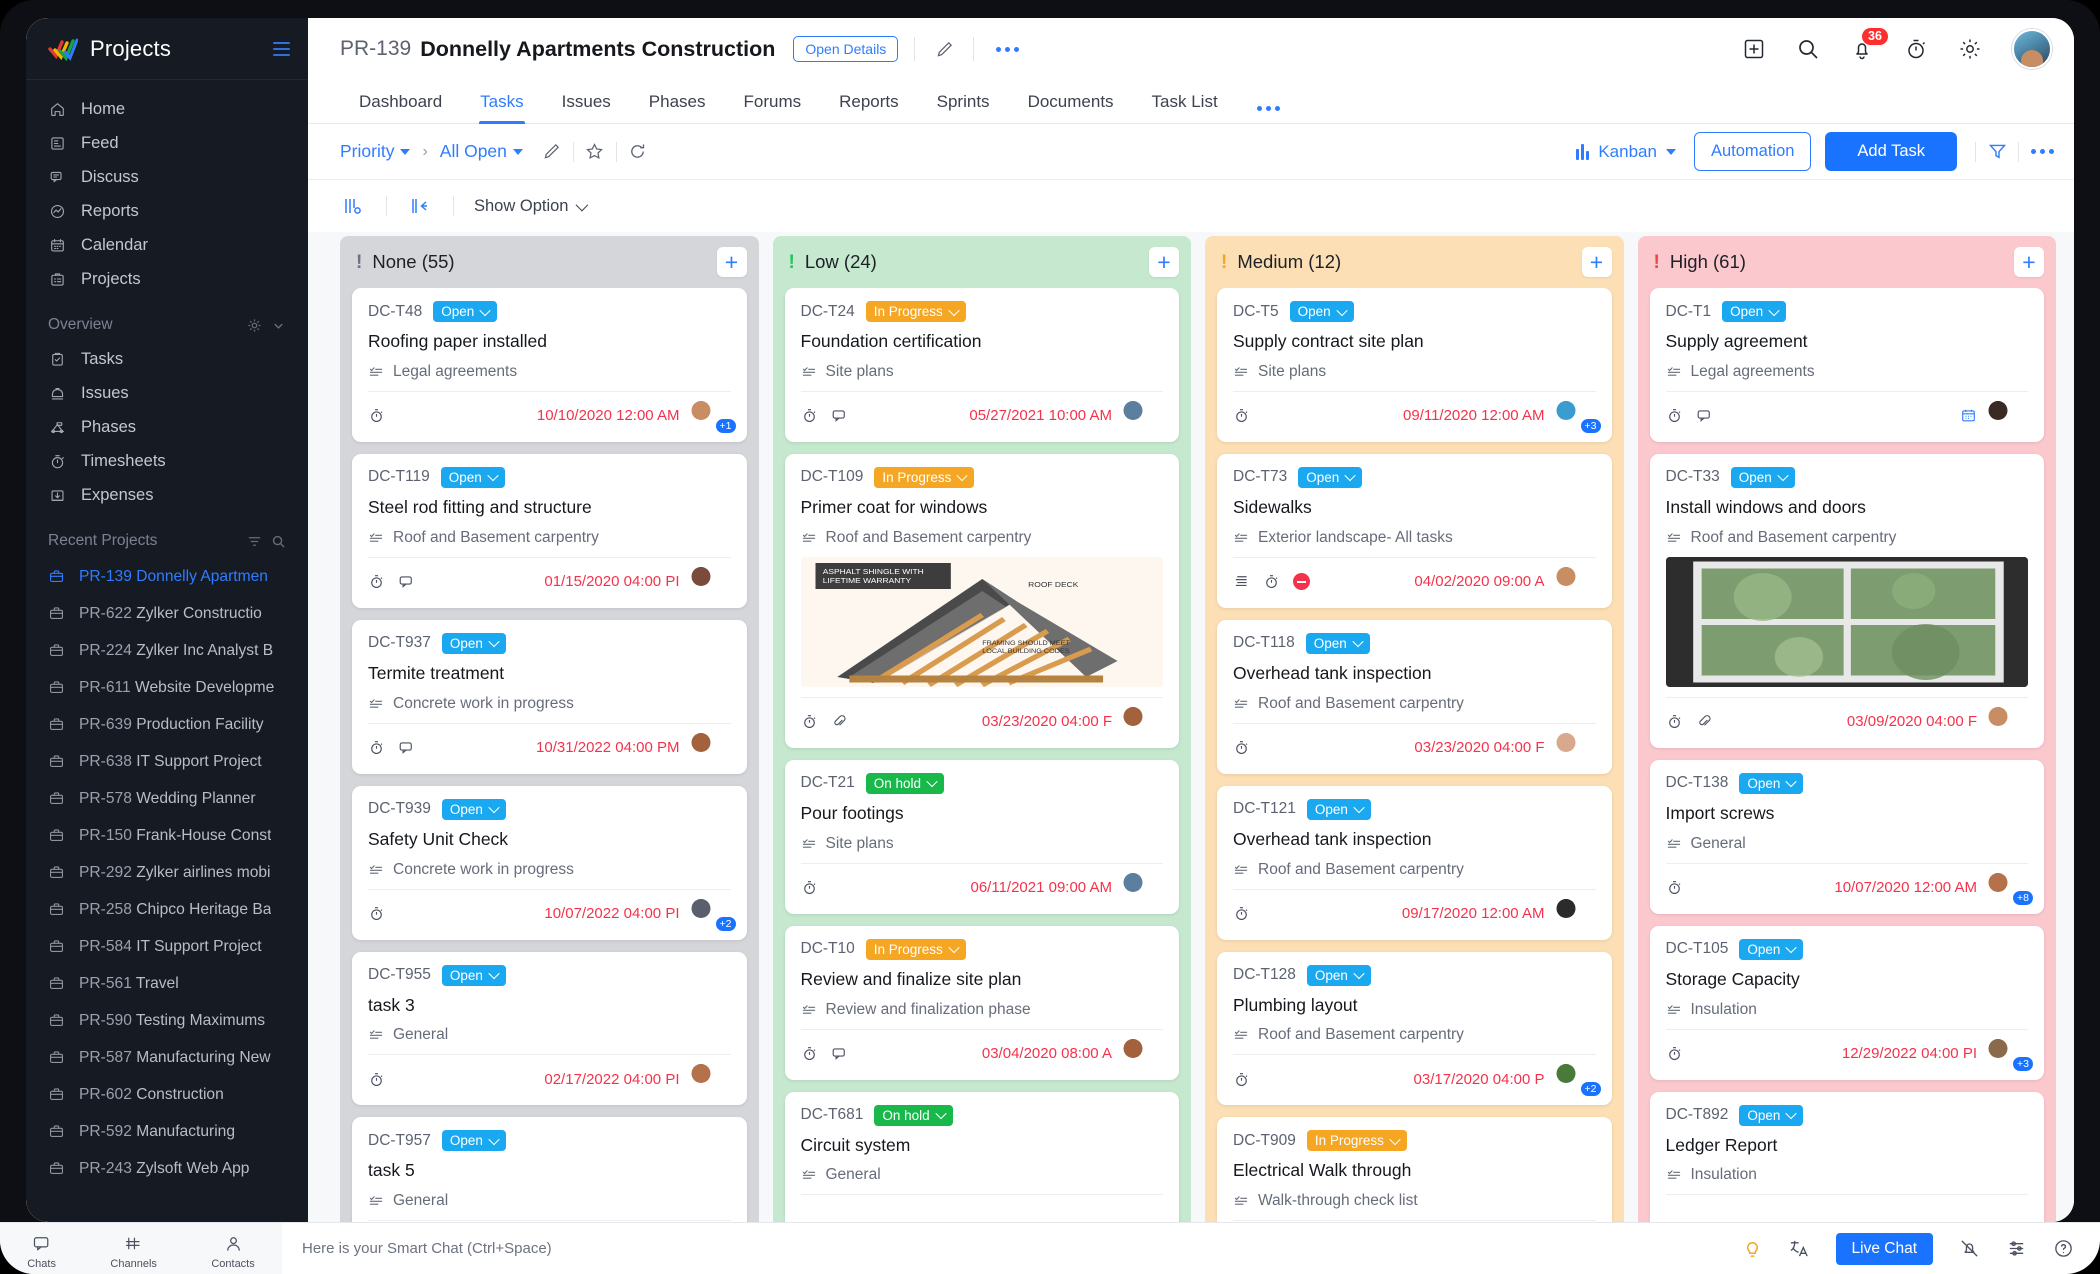  Describe the element at coordinates (2042, 151) in the screenshot. I see `toolbar-overflow-menu` at that location.